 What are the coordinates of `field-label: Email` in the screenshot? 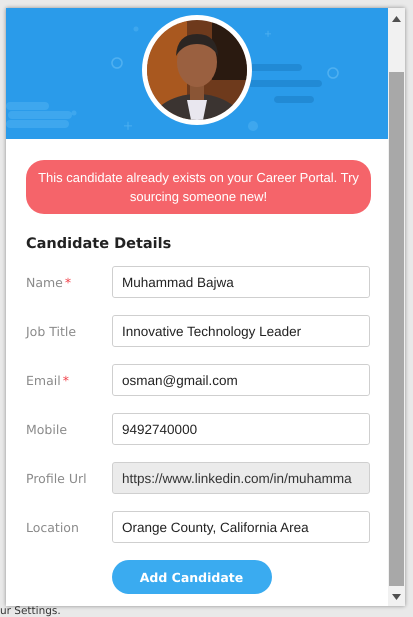 It's located at (43, 380).